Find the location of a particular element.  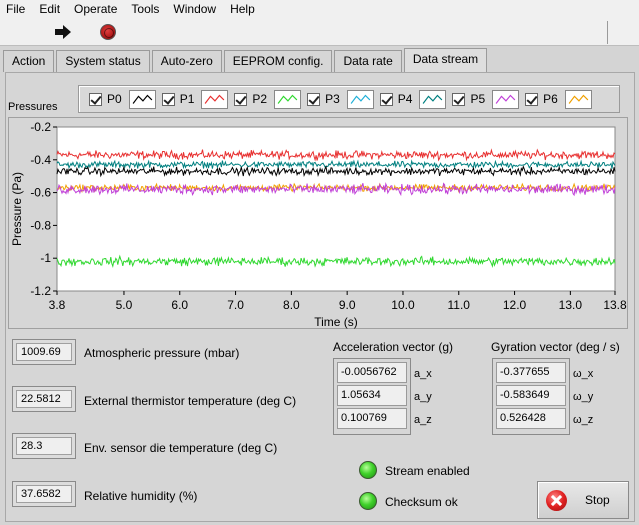

plot-legend: P0 P1 P2 P3 P4 P5 P6 is located at coordinates (349, 99).